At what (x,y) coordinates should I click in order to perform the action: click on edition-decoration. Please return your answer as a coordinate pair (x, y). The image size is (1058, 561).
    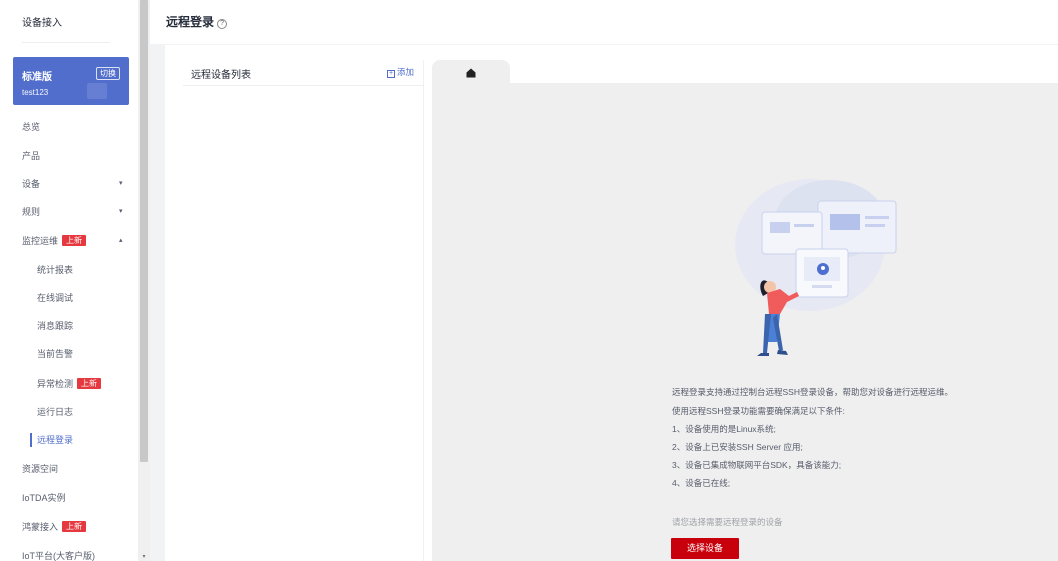
    Looking at the image, I should click on (97, 91).